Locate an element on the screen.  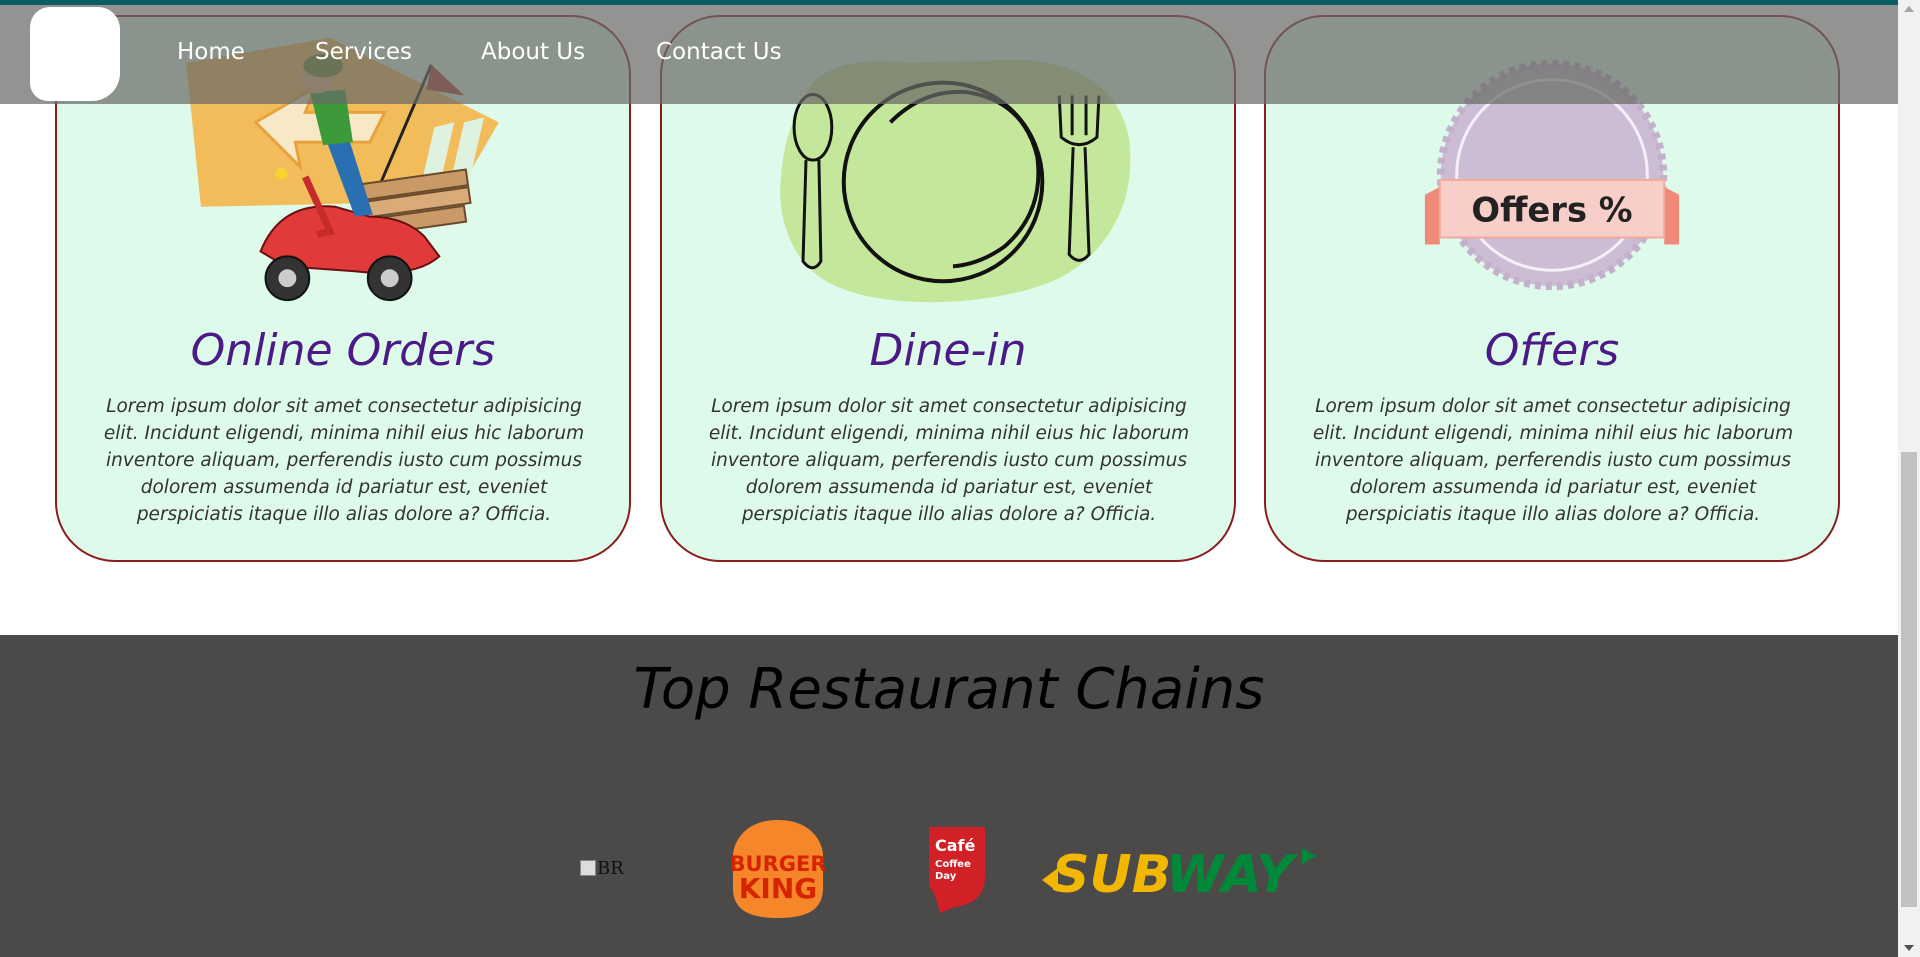
service-title: Online Orders is located at coordinates (343, 350).